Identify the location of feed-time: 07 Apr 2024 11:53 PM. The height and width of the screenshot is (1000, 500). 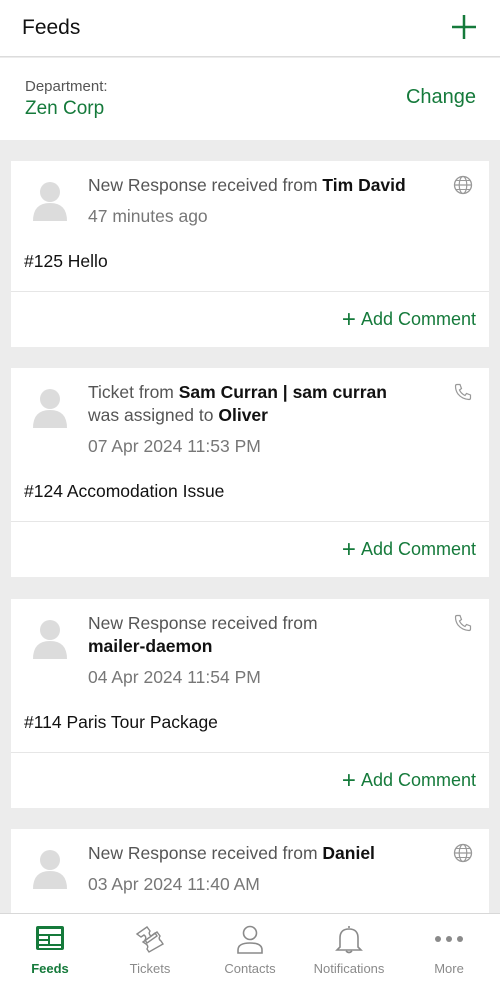
(174, 446).